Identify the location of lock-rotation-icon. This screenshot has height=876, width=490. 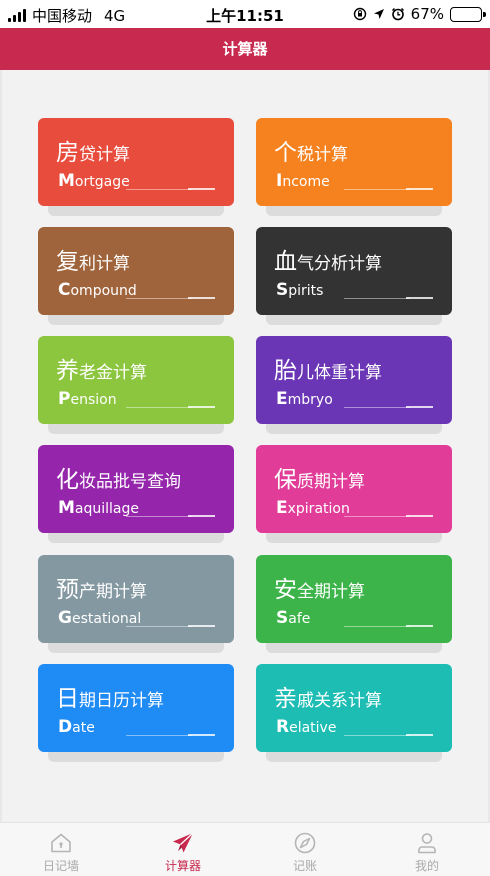
(359, 14).